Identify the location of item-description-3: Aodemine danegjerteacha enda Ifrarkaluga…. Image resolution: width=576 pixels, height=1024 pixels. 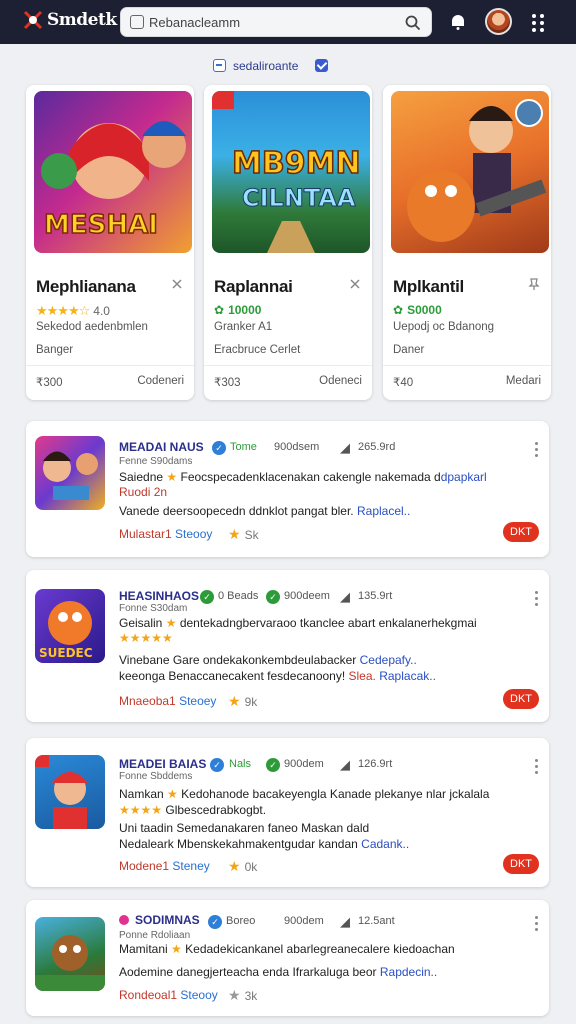
(278, 972).